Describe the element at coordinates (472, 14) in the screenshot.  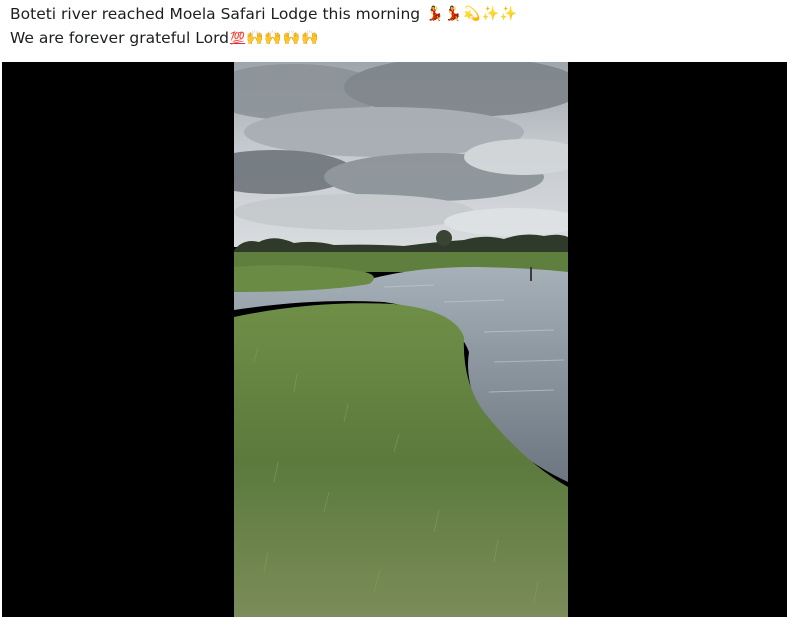
I see `dizzy-emoji: 💫` at that location.